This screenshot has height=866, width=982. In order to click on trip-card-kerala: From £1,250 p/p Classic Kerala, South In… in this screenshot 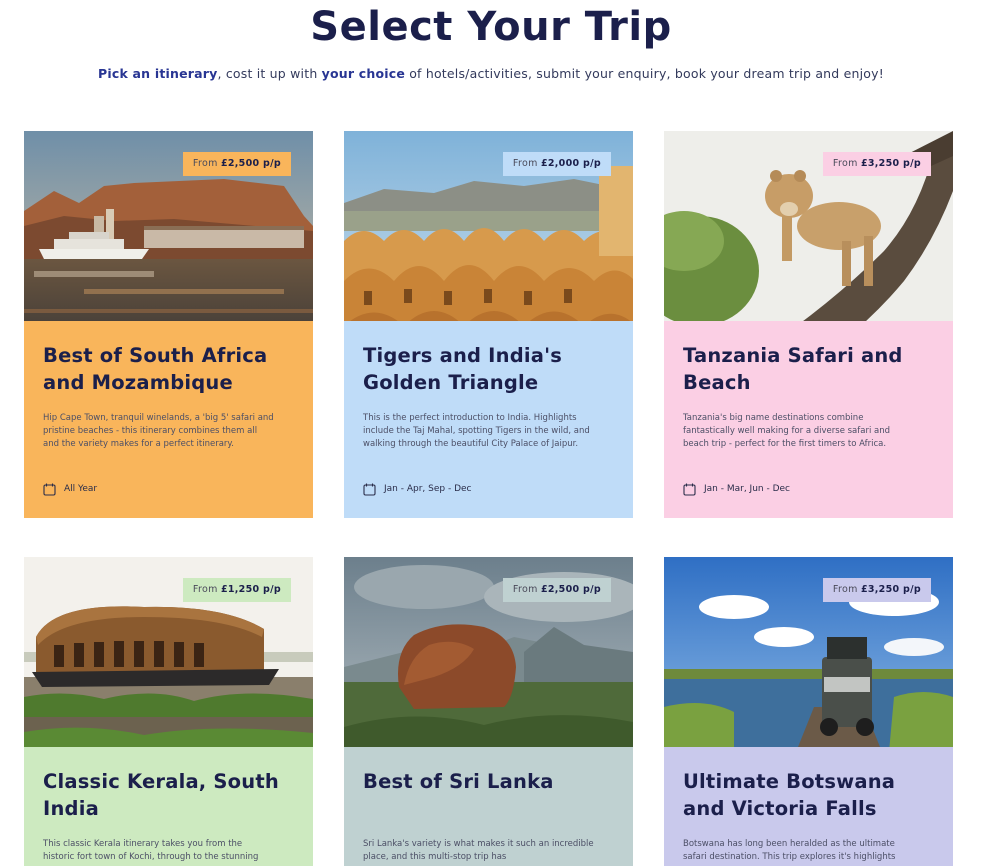, I will do `click(168, 711)`.